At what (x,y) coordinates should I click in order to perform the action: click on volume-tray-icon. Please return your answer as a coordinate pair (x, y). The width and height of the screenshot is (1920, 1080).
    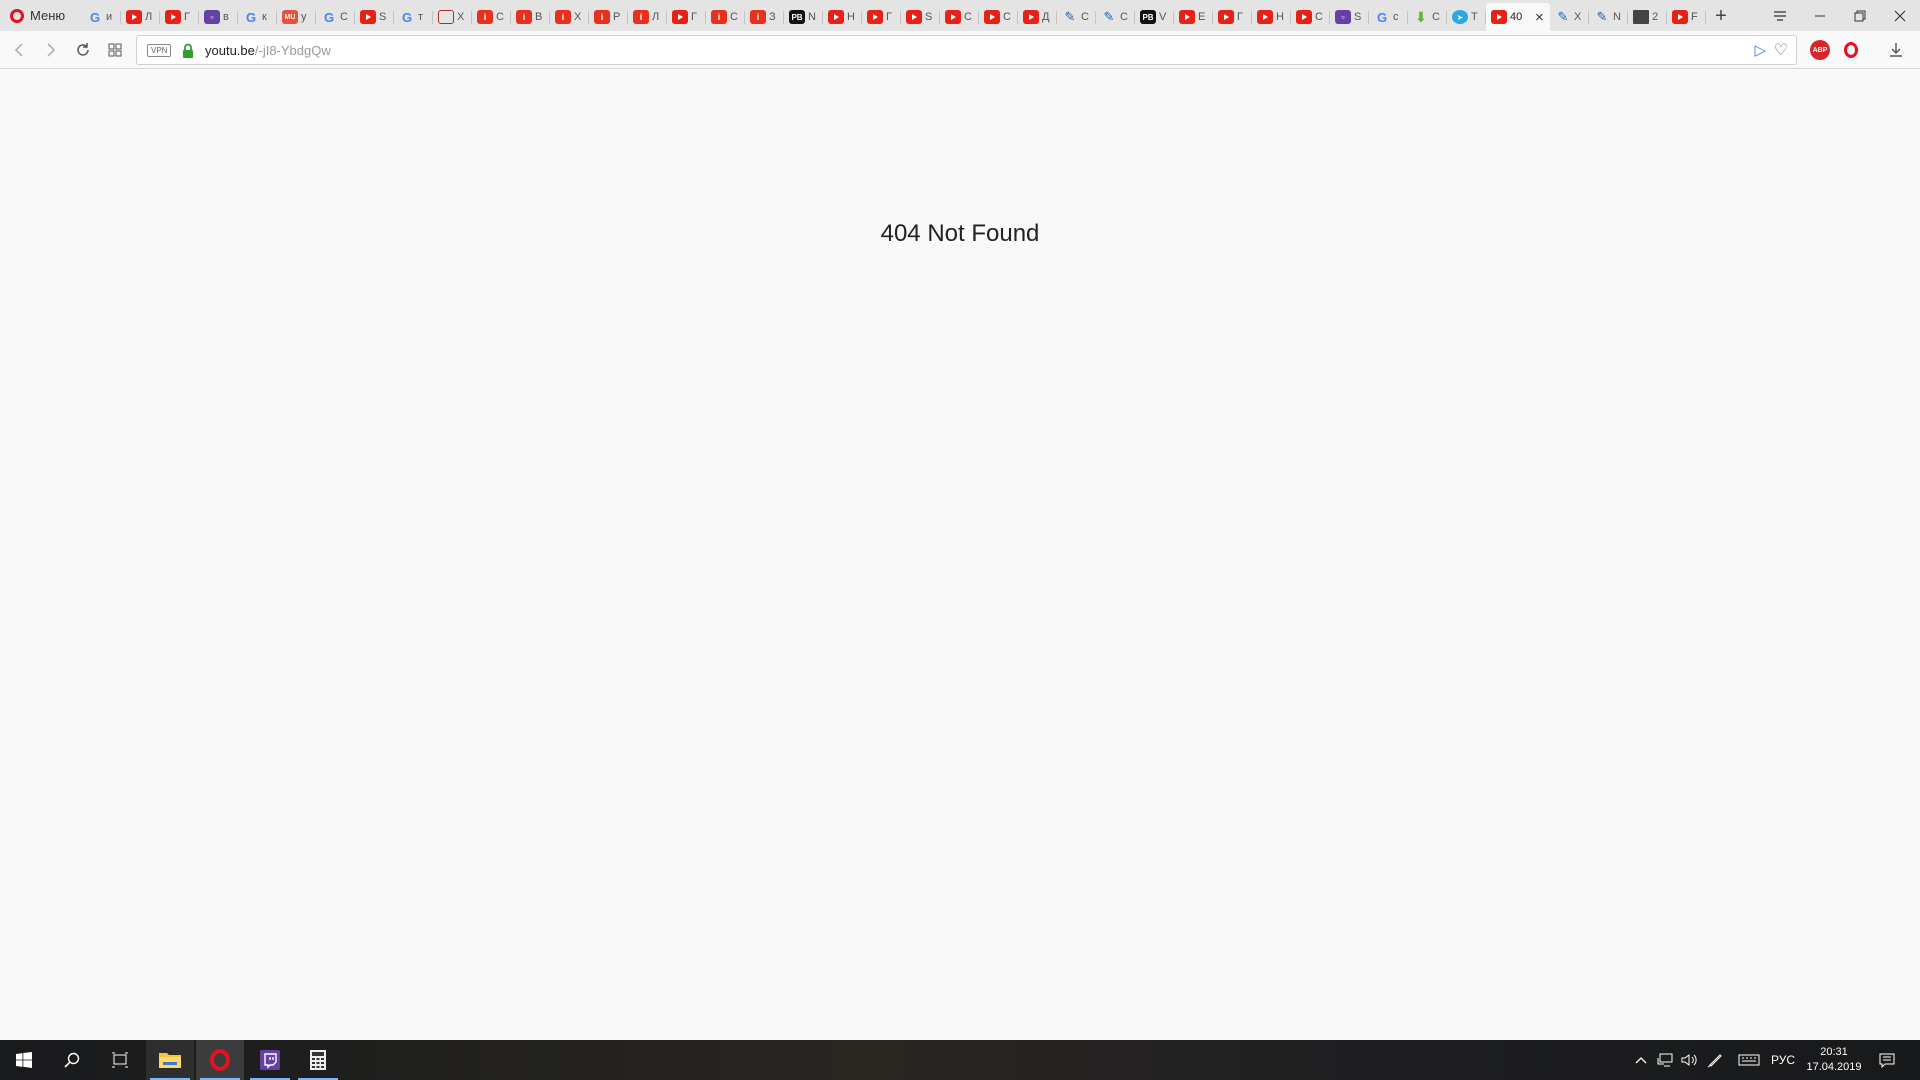
    Looking at the image, I should click on (1689, 1060).